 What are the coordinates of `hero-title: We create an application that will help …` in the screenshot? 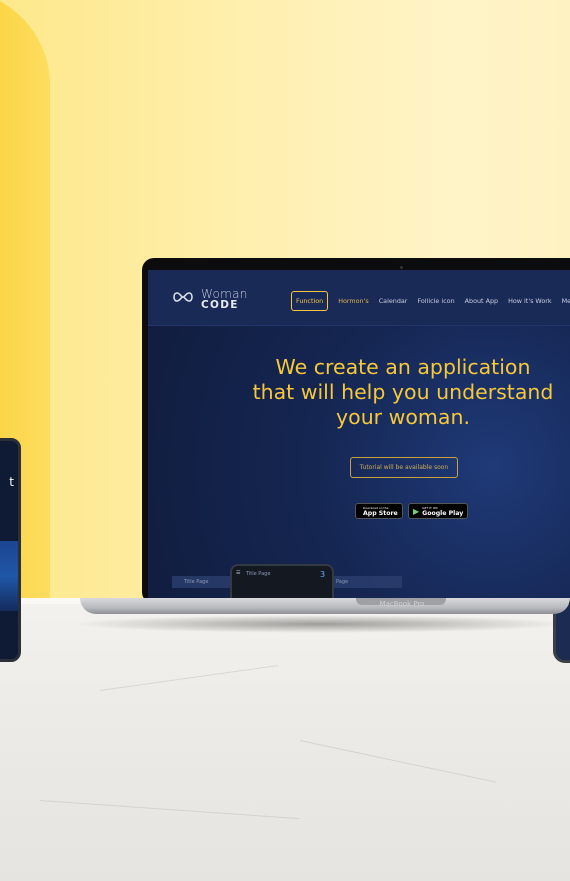 It's located at (403, 392).